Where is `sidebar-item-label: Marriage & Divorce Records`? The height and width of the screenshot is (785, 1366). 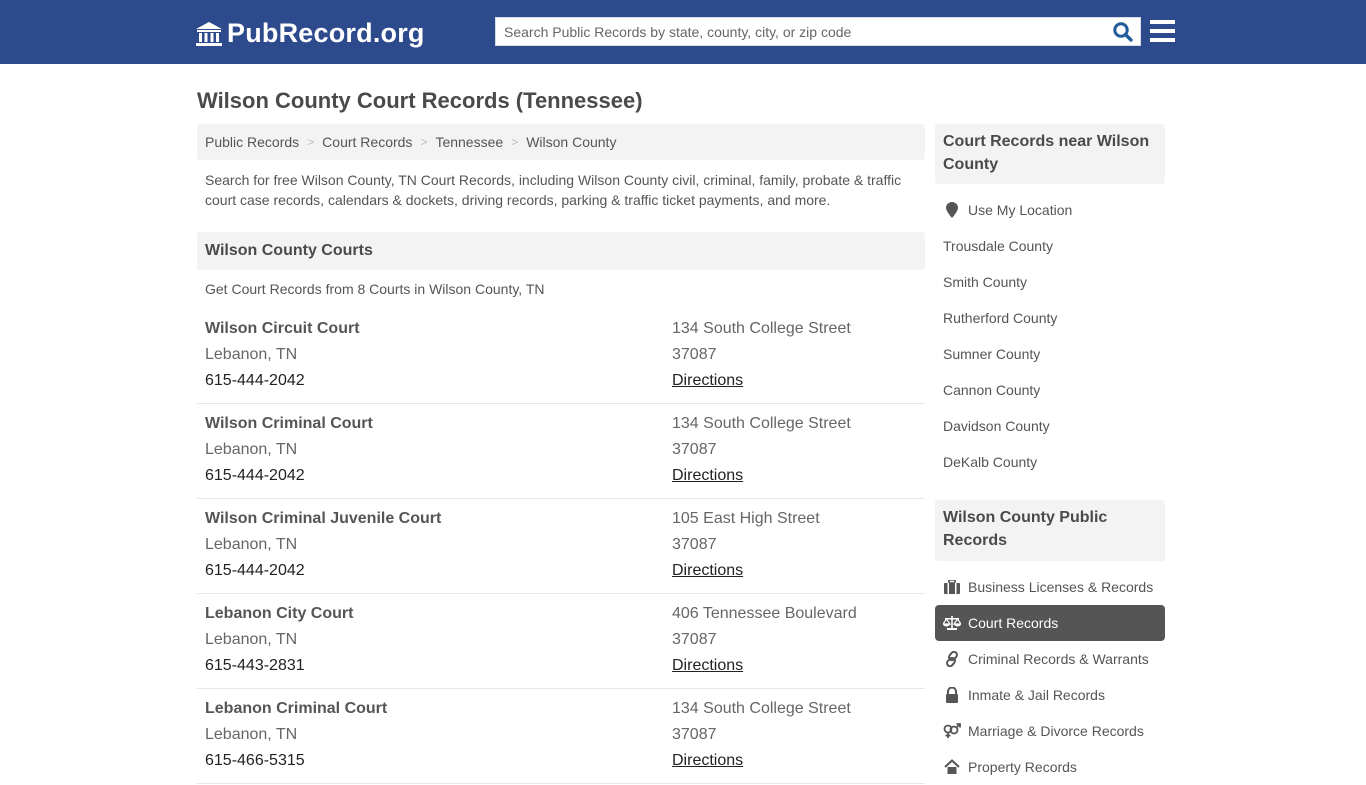
sidebar-item-label: Marriage & Divorce Records is located at coordinates (1056, 731).